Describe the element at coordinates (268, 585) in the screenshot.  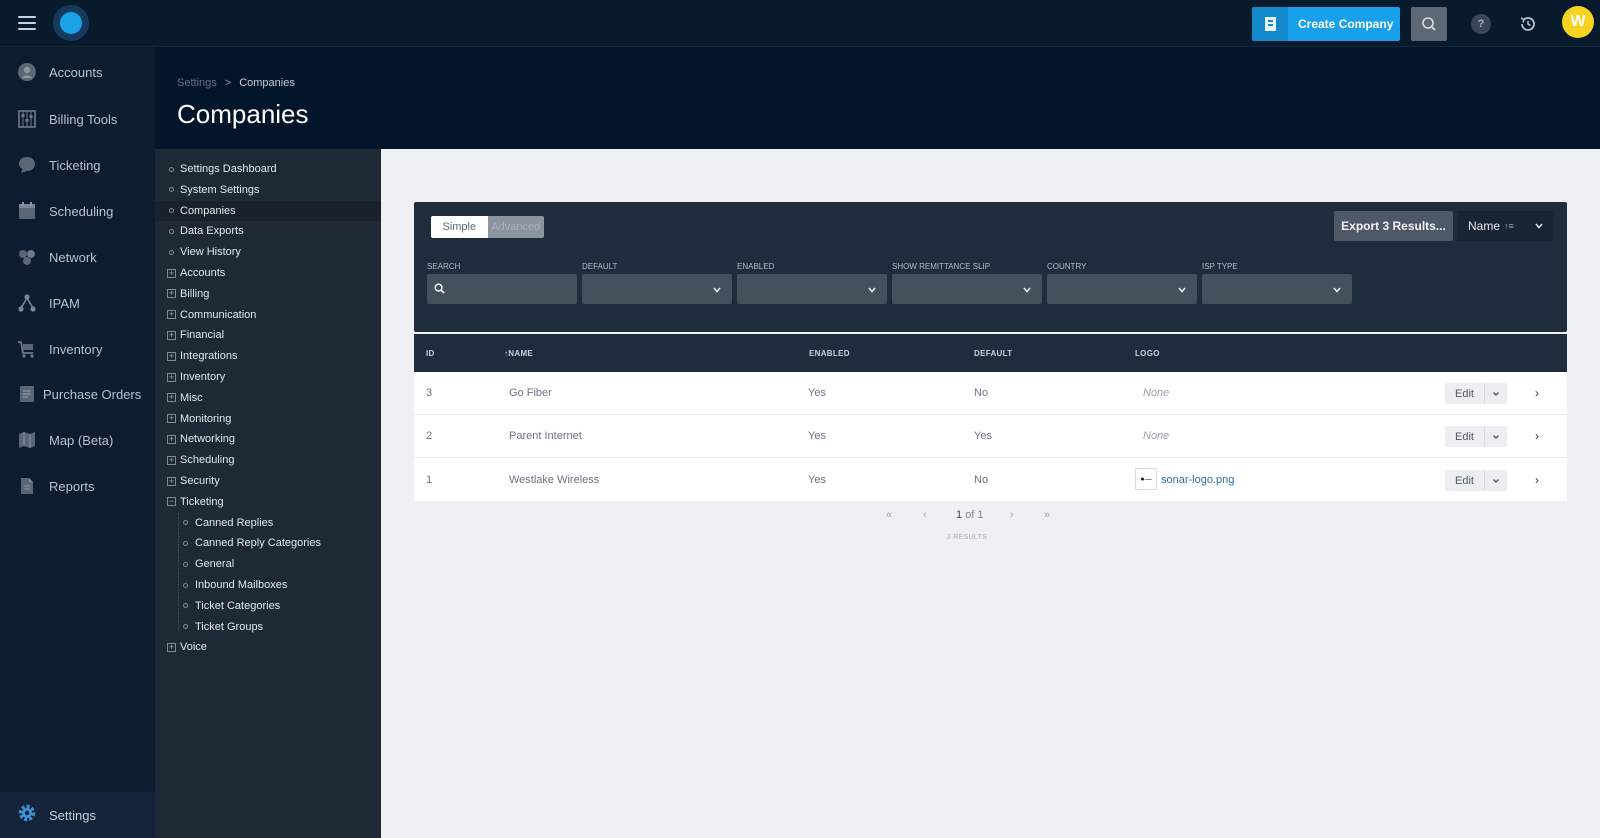
I see `tree-item-inbound-mailboxes: Inbound Mailboxes` at that location.